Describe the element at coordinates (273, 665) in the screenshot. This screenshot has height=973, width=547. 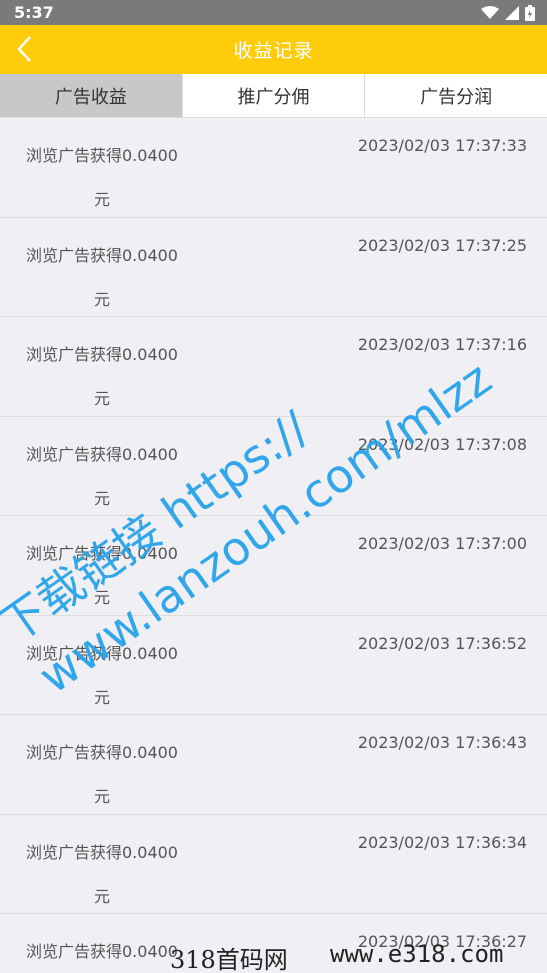
I see `list-item: 浏览广告获得0.0400元 2023/02/03 17:36:52` at that location.